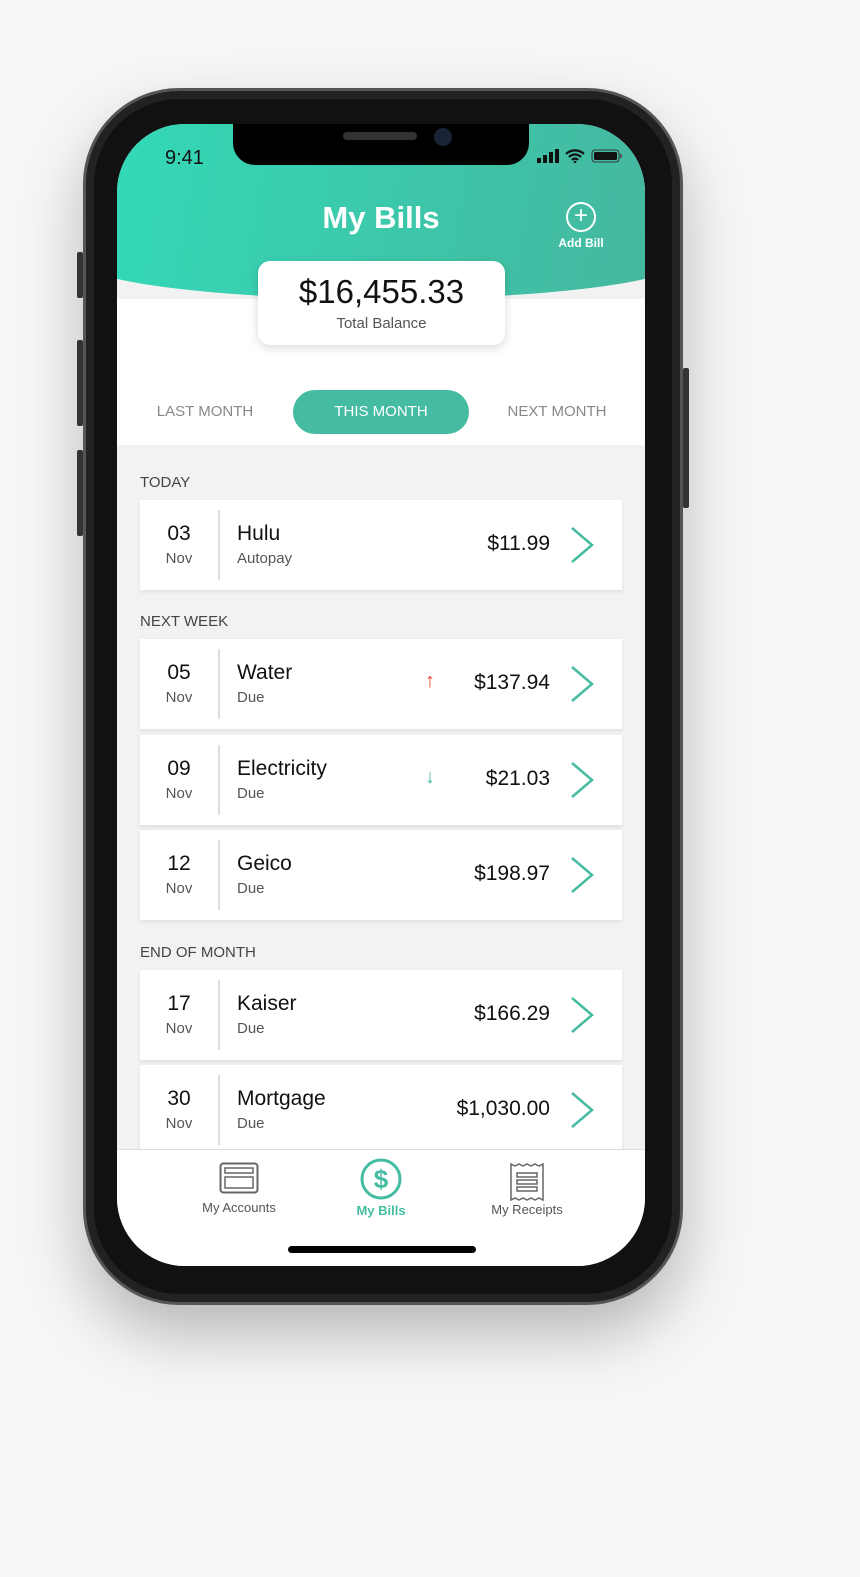 The height and width of the screenshot is (1577, 860). I want to click on bill-row: 09 Nov Electricity Due $21.03 ↓, so click(381, 780).